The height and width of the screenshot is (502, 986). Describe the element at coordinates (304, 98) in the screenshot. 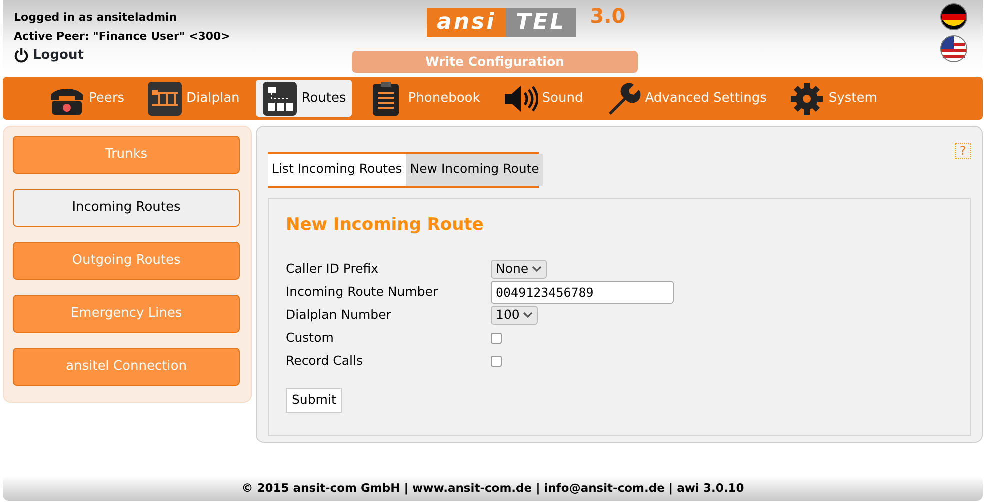

I see `nav-tab: Routes` at that location.